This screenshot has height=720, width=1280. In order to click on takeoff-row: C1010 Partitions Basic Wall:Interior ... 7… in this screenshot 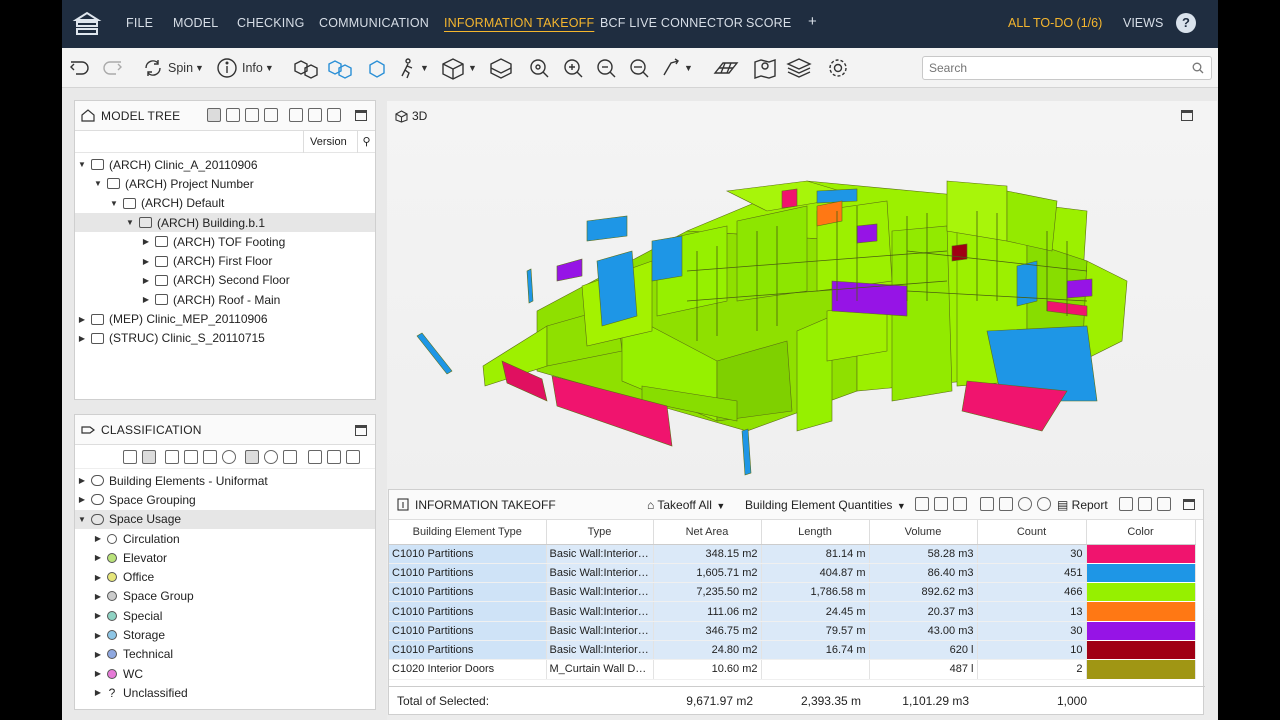, I will do `click(792, 592)`.